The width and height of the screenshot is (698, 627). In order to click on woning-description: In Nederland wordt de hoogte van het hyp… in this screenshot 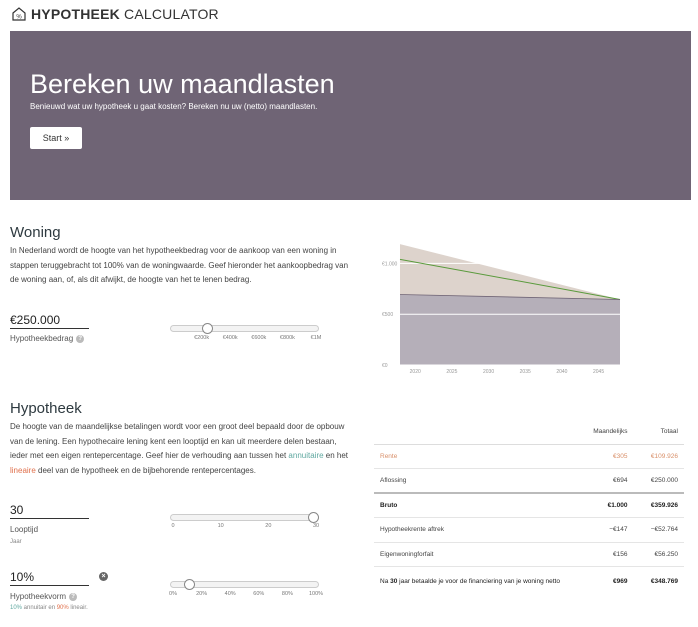, I will do `click(179, 265)`.